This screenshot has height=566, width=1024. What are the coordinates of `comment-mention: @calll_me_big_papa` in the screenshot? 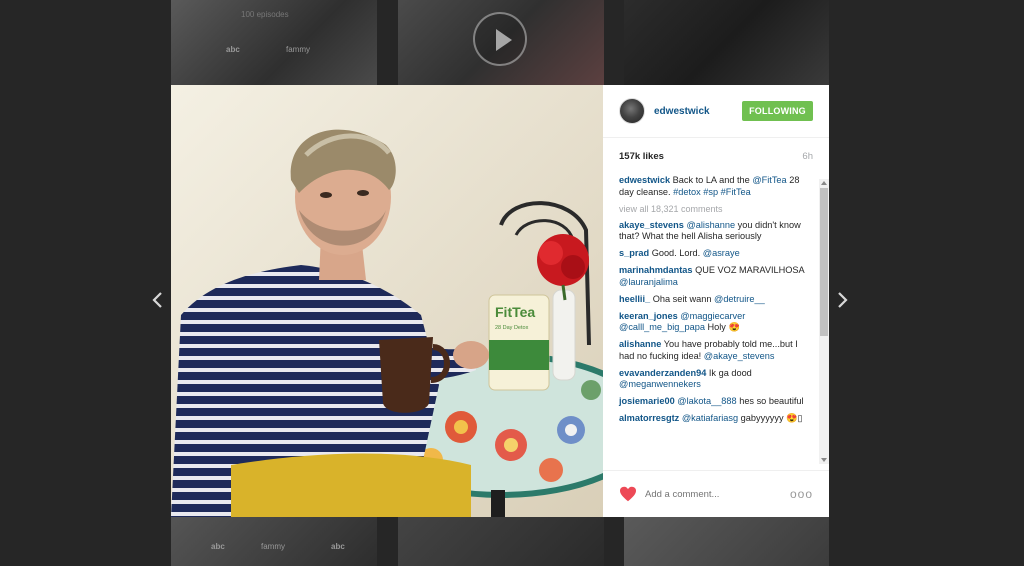 It's located at (662, 327).